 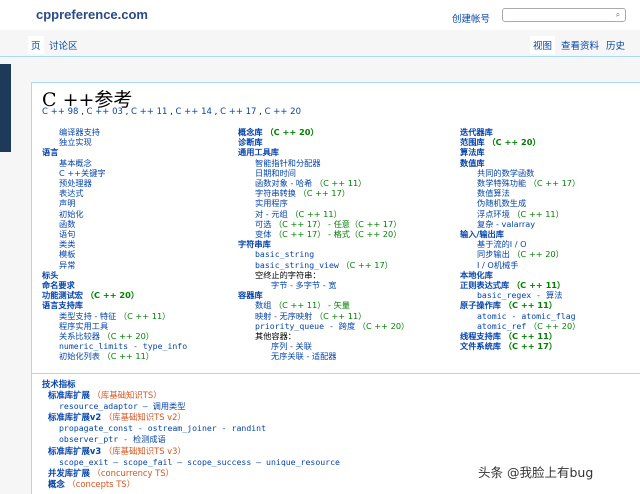 I want to click on item-link: 同步输出, so click(x=493, y=254).